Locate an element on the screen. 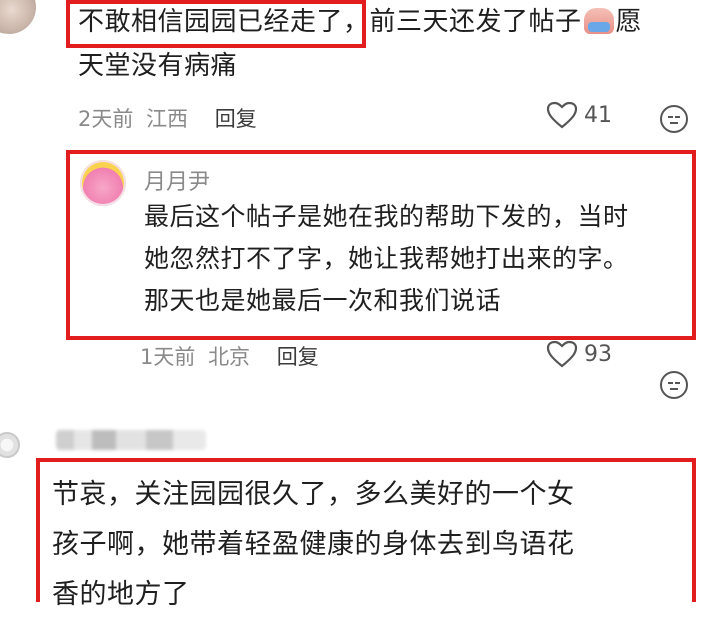 The image size is (712, 620). reply-line: 她忽然打不了字，她让我帮她打出来的字。 is located at coordinates (386, 258).